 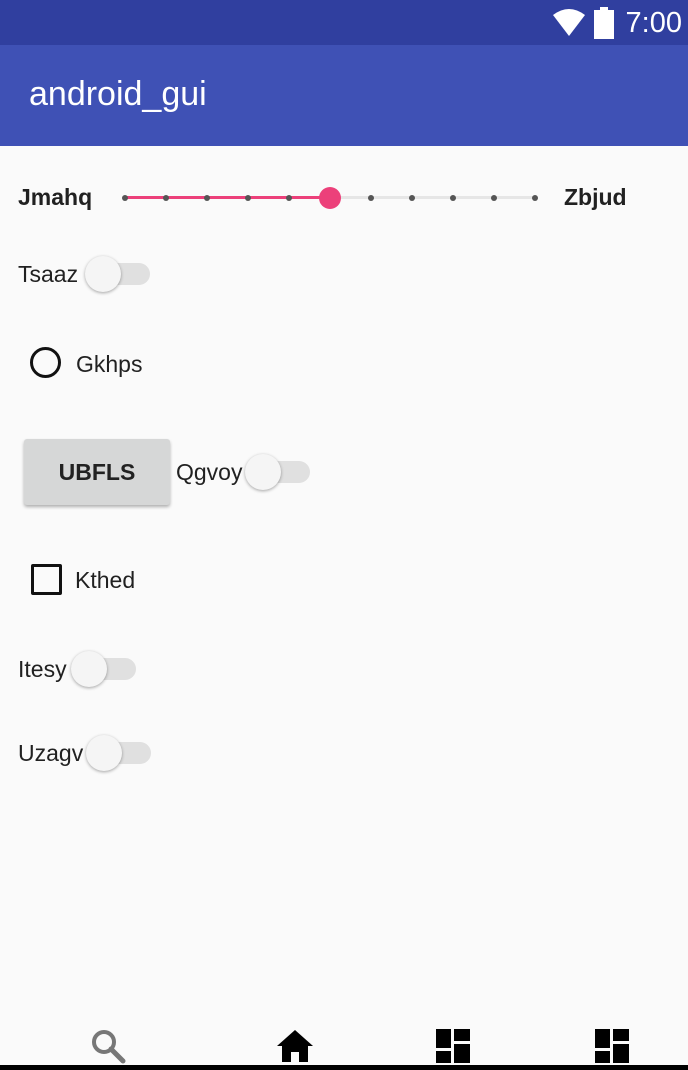 What do you see at coordinates (42, 669) in the screenshot?
I see `switch-label: Itesy` at bounding box center [42, 669].